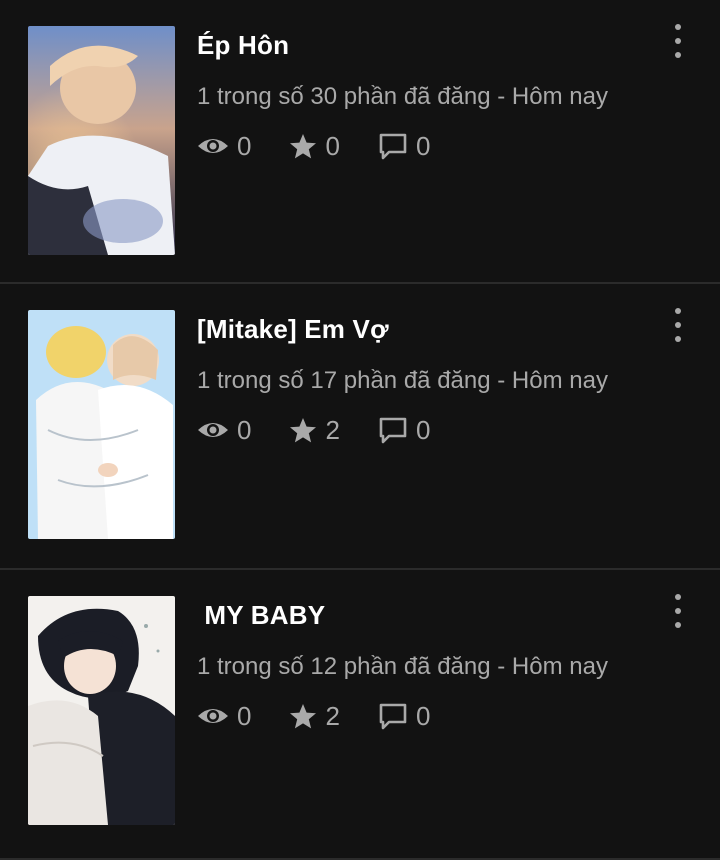  Describe the element at coordinates (402, 380) in the screenshot. I see `story-parts-info: 1 trong số 17 phần đã đăng - Hôm nay` at that location.